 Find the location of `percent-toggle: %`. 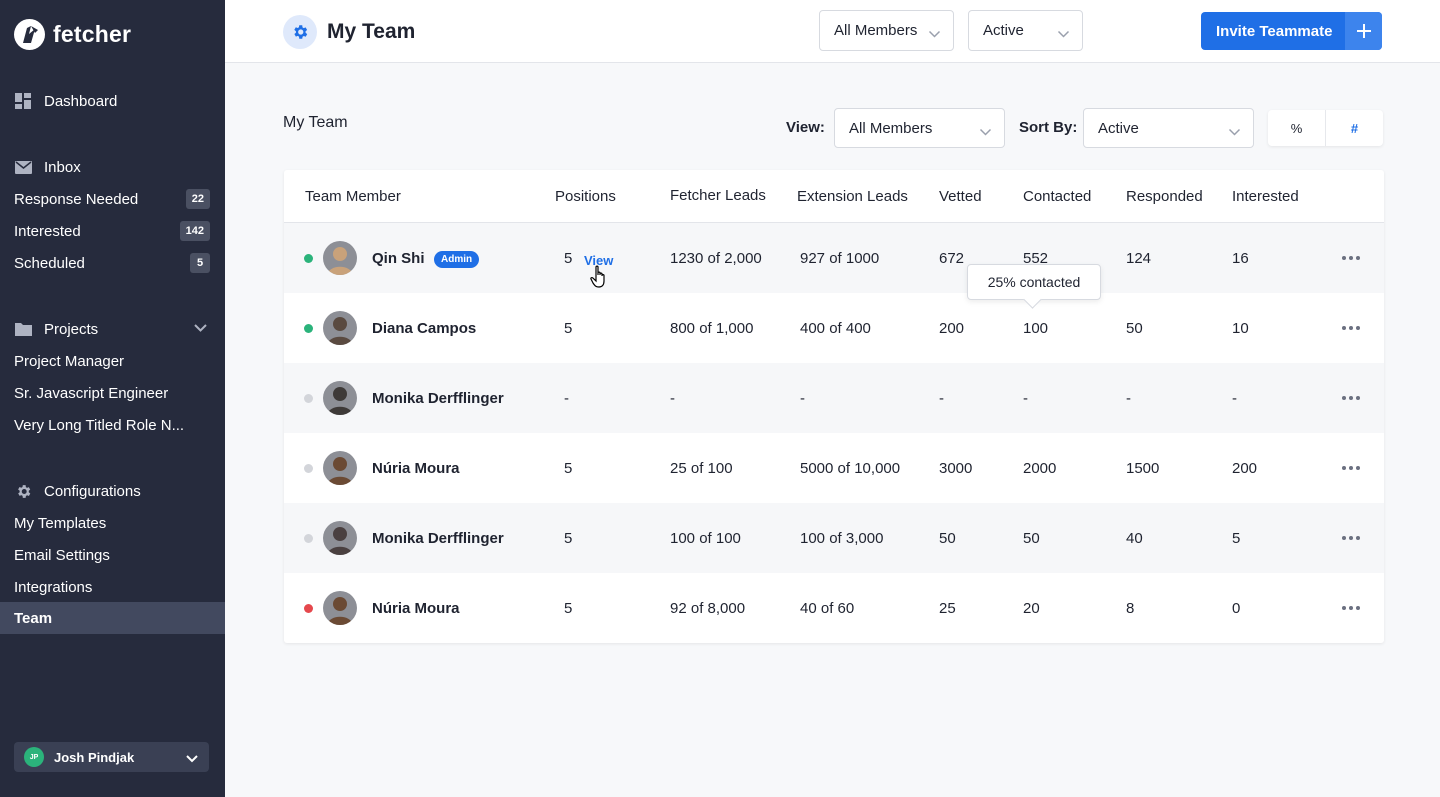

percent-toggle: % is located at coordinates (1297, 128).